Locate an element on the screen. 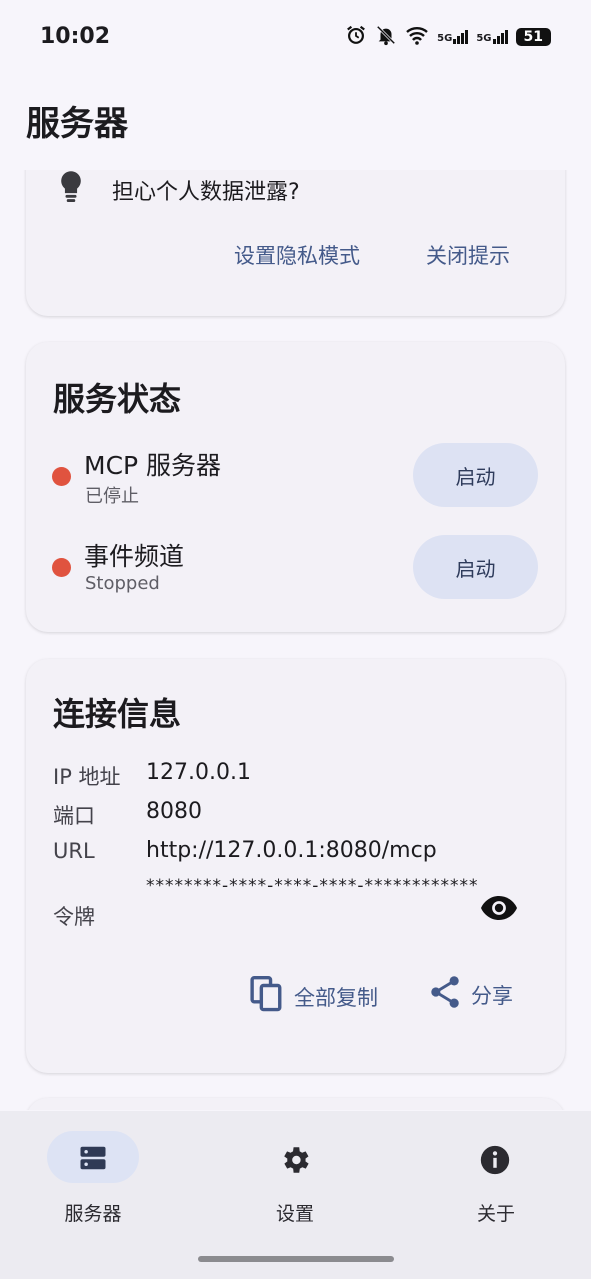 This screenshot has height=1279, width=591. start-events-button: 启动 is located at coordinates (475, 567).